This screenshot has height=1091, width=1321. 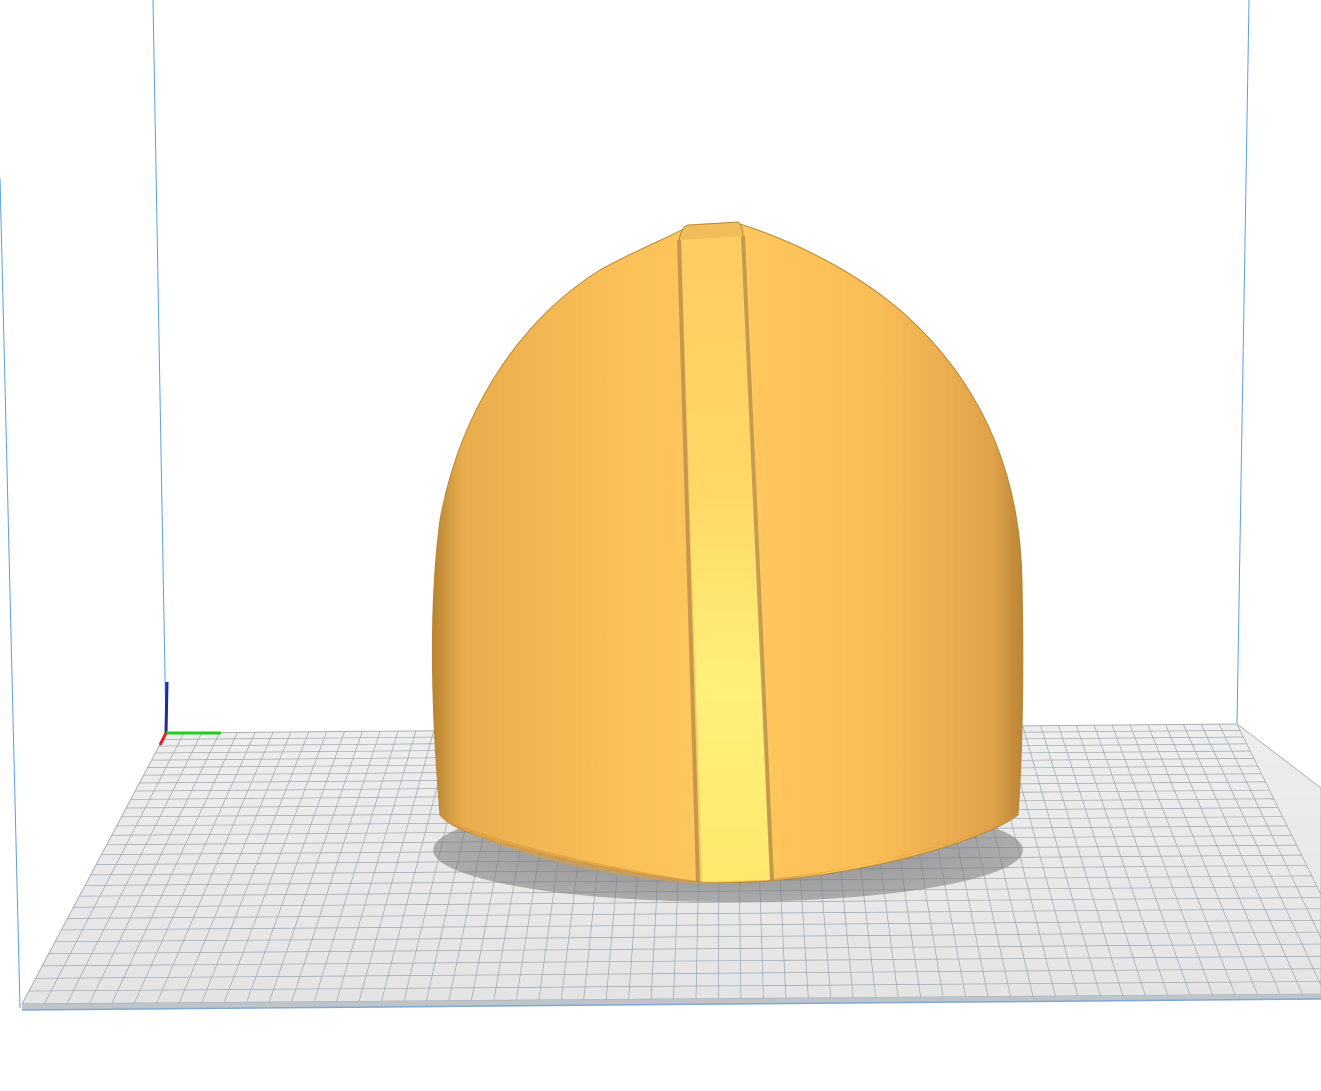 What do you see at coordinates (1243, 362) in the screenshot?
I see `build-volume-edge-right-back` at bounding box center [1243, 362].